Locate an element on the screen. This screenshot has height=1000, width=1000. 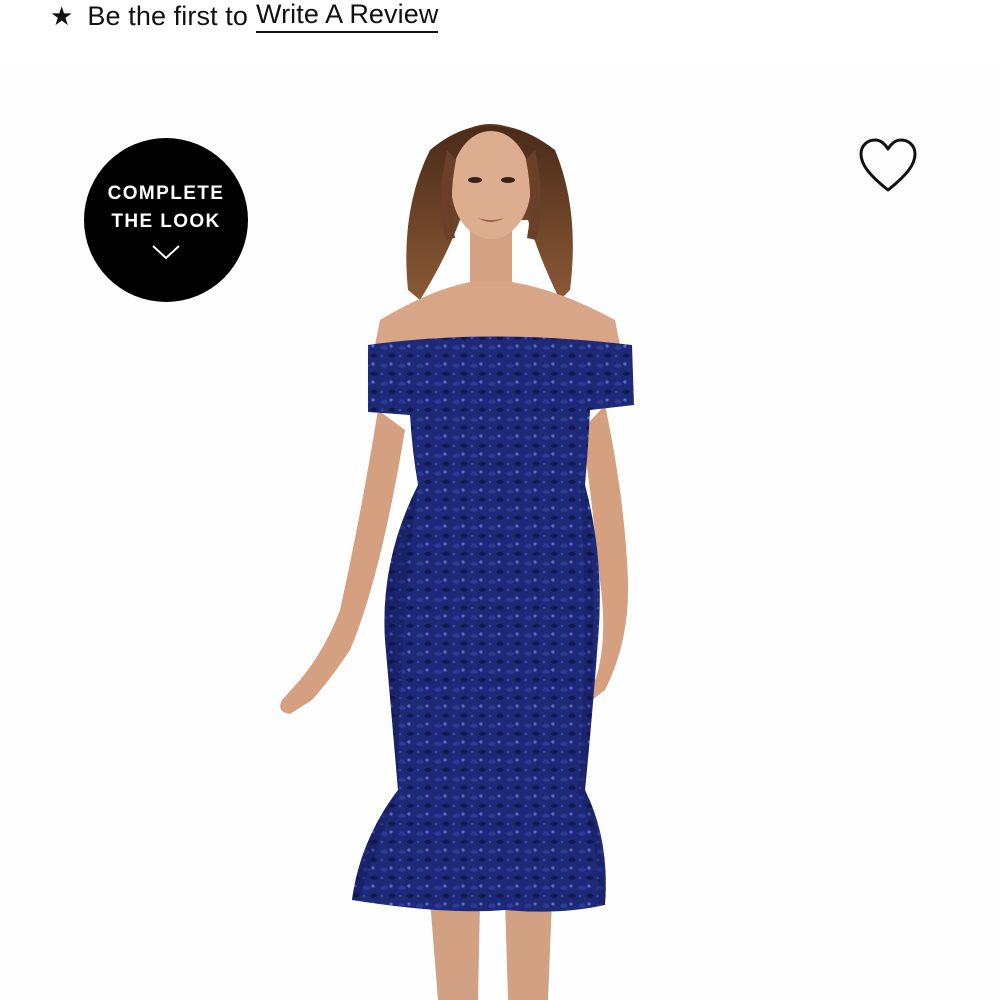
dress-skirt is located at coordinates (479, 698).